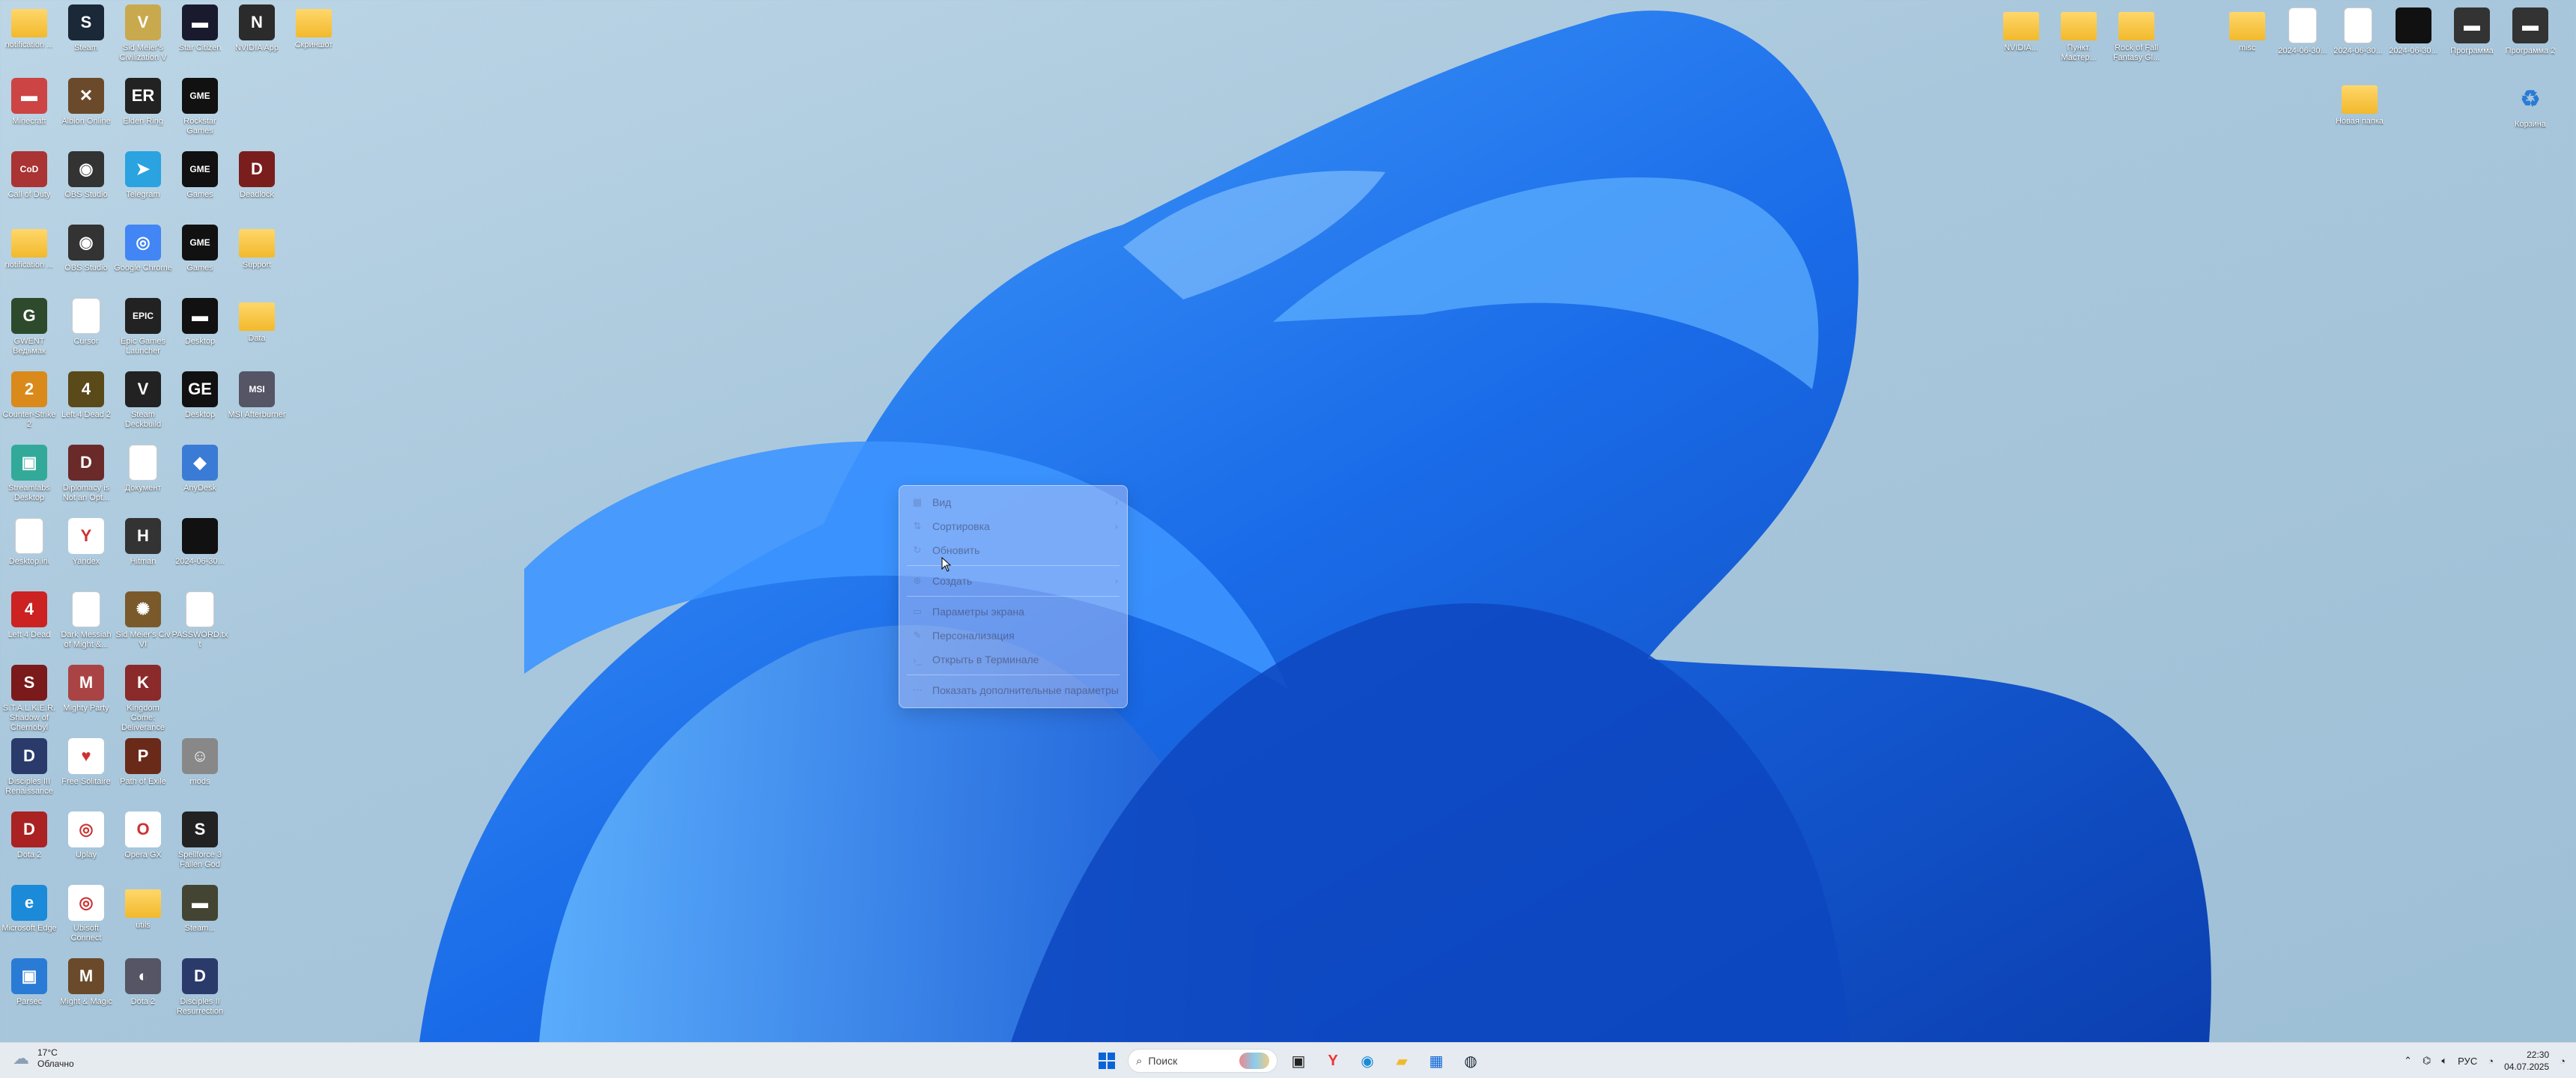 This screenshot has width=2576, height=1078. What do you see at coordinates (143, 400) in the screenshot?
I see `desktop-icon: V Steam Deckbuild` at bounding box center [143, 400].